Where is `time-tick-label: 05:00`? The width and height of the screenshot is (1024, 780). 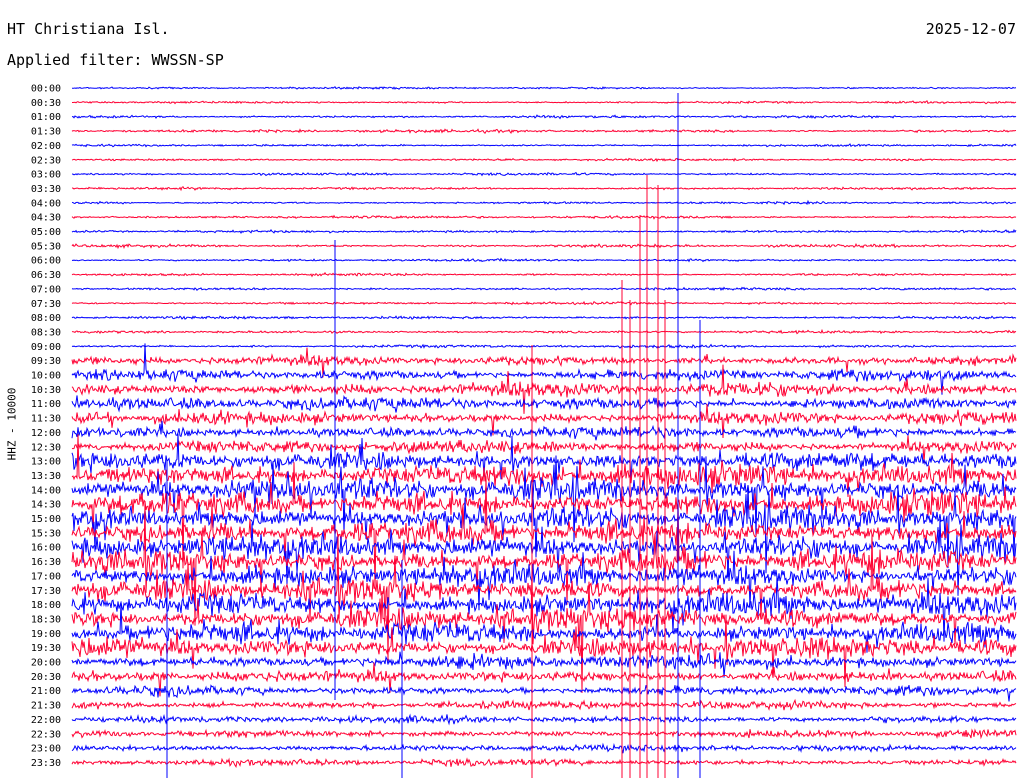 time-tick-label: 05:00 is located at coordinates (46, 232).